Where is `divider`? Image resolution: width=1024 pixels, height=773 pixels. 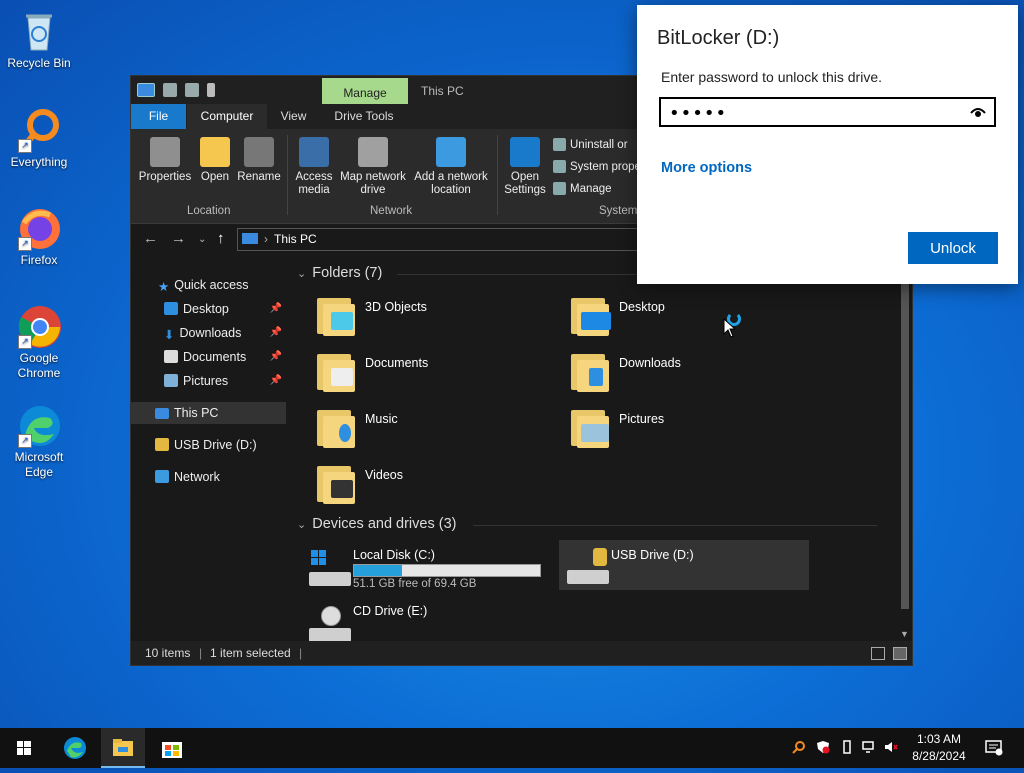 divider is located at coordinates (675, 525).